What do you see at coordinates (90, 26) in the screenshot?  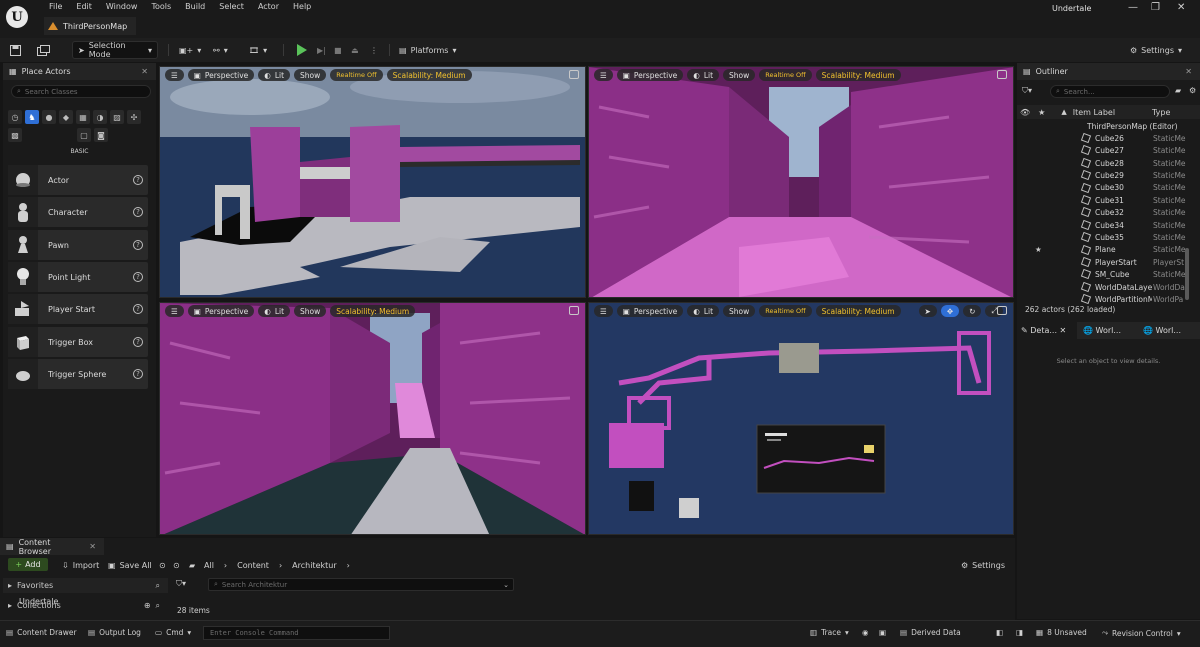 I see `tab-thirdpersonmap: ThirdPersonMap` at bounding box center [90, 26].